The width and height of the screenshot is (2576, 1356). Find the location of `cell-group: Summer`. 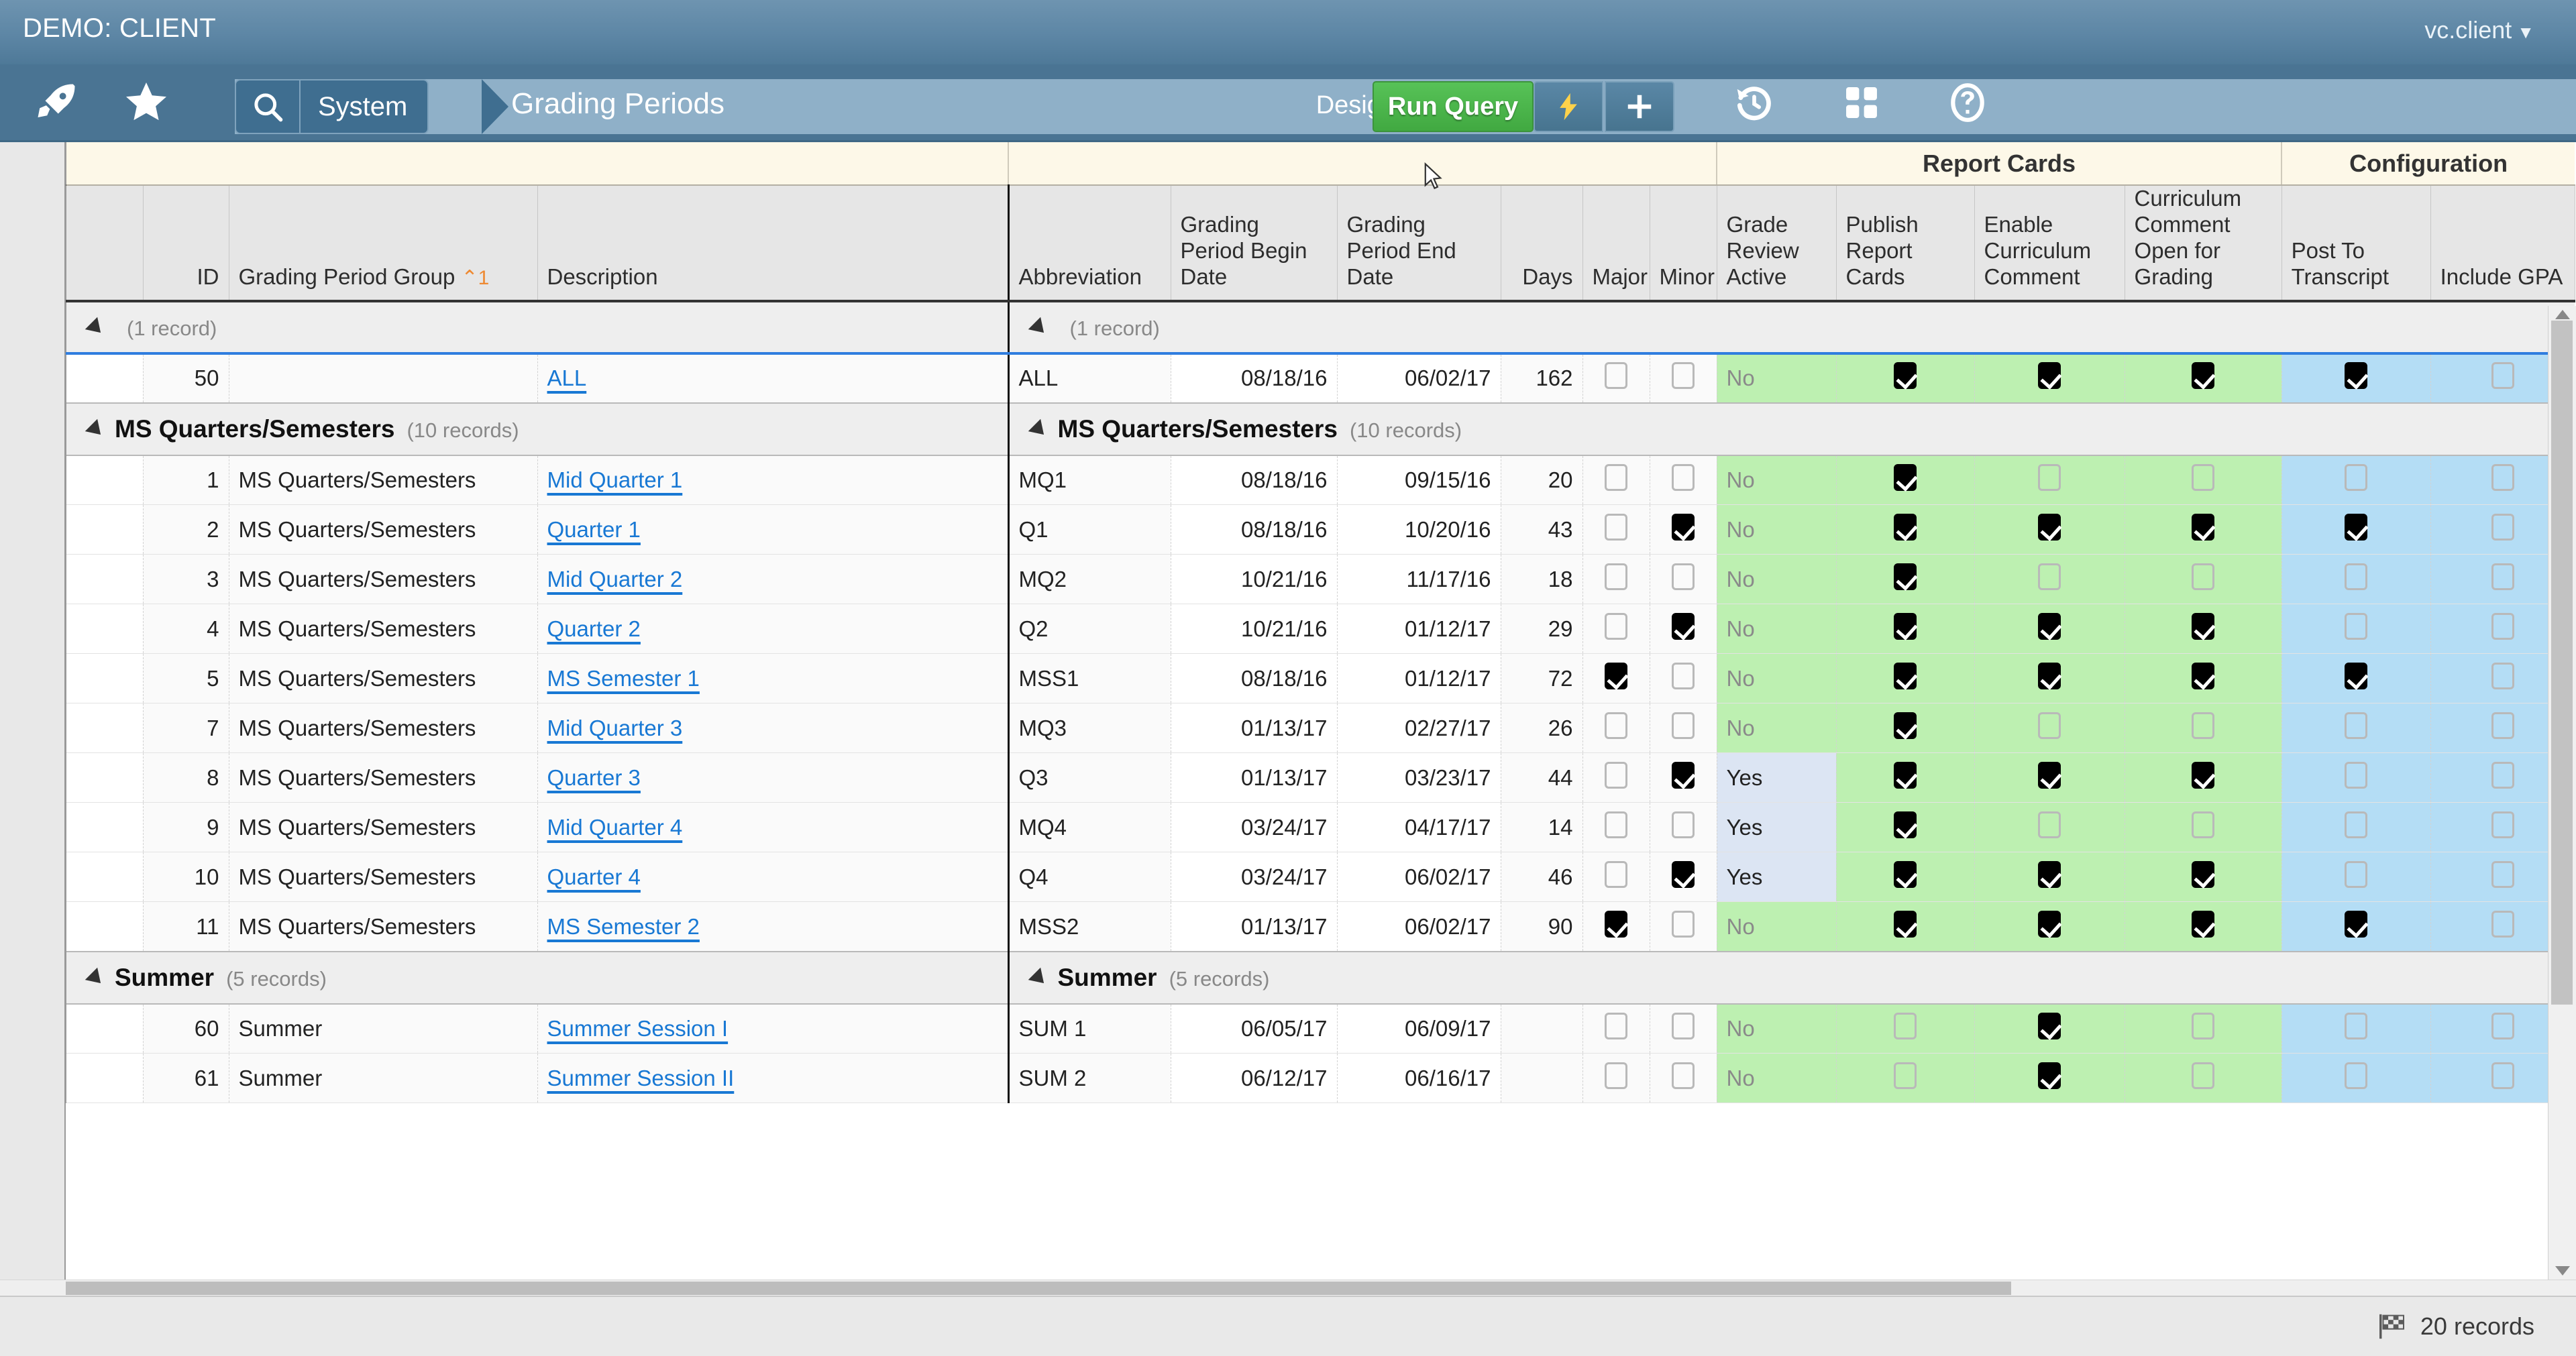

cell-group: Summer is located at coordinates (383, 1028).